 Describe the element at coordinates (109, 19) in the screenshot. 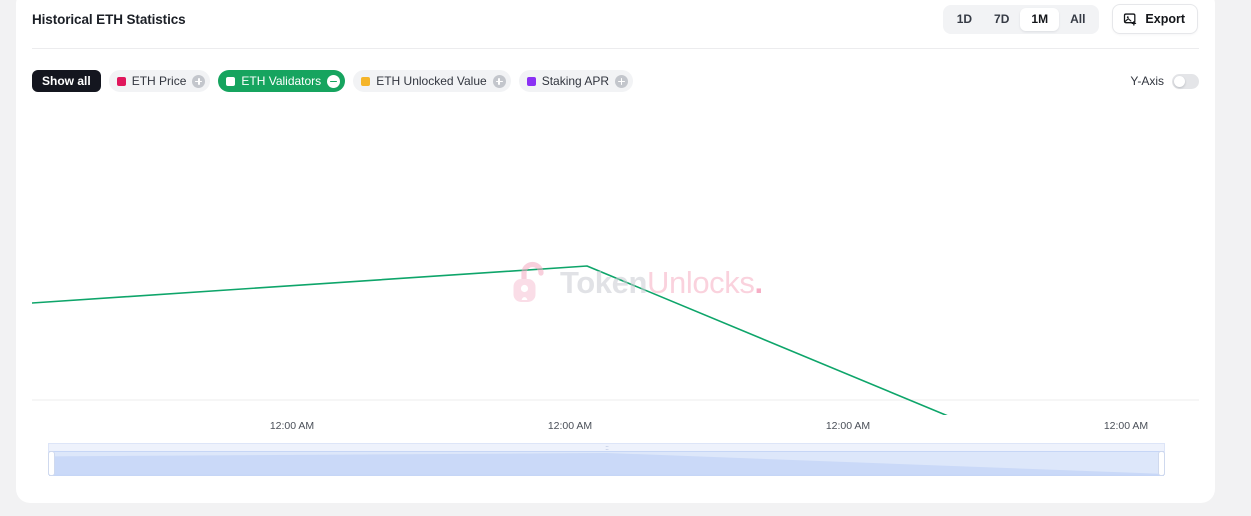

I see `page-title: Historical ETH Statistics` at that location.